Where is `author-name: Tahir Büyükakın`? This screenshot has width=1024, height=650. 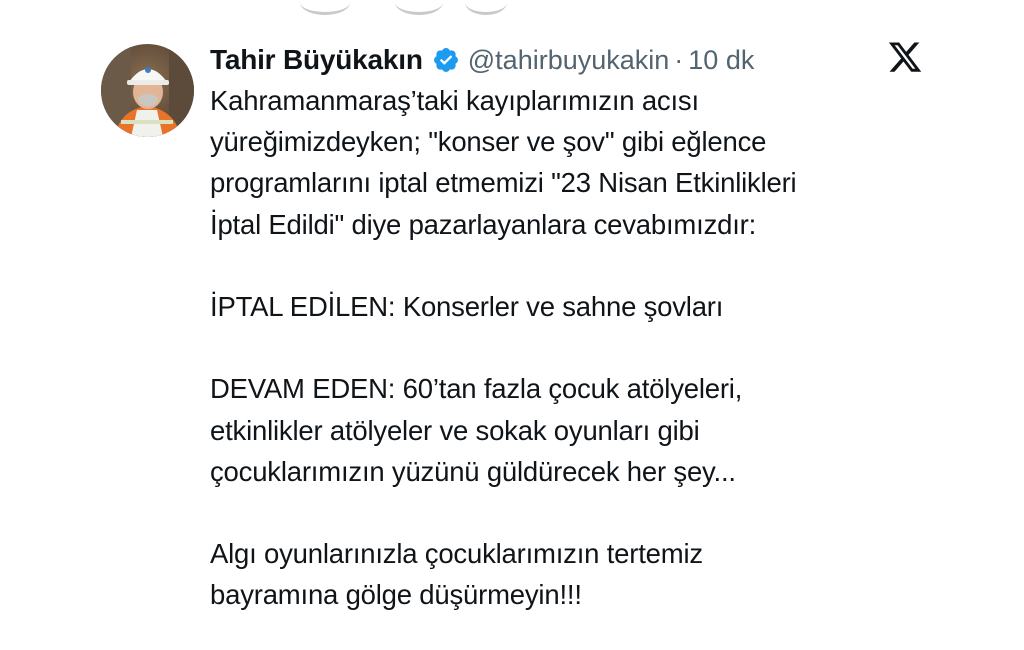
author-name: Tahir Büyükakın is located at coordinates (316, 60).